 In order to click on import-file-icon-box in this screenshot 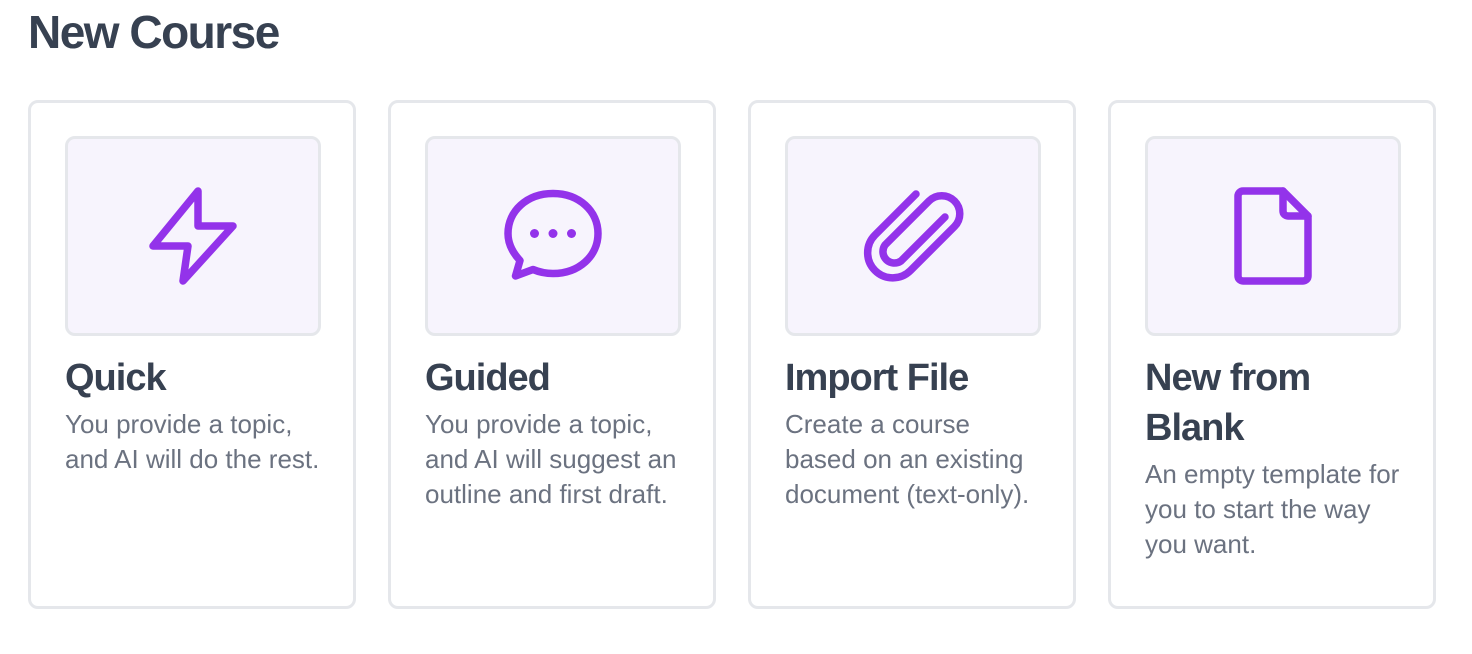, I will do `click(913, 236)`.